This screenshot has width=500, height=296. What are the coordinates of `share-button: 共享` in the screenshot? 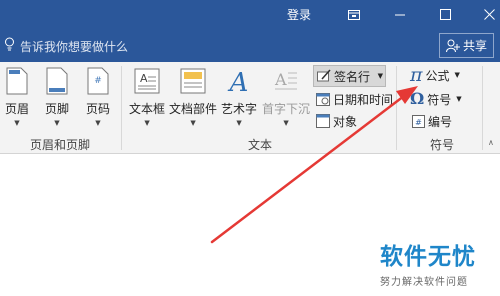 It's located at (466, 45).